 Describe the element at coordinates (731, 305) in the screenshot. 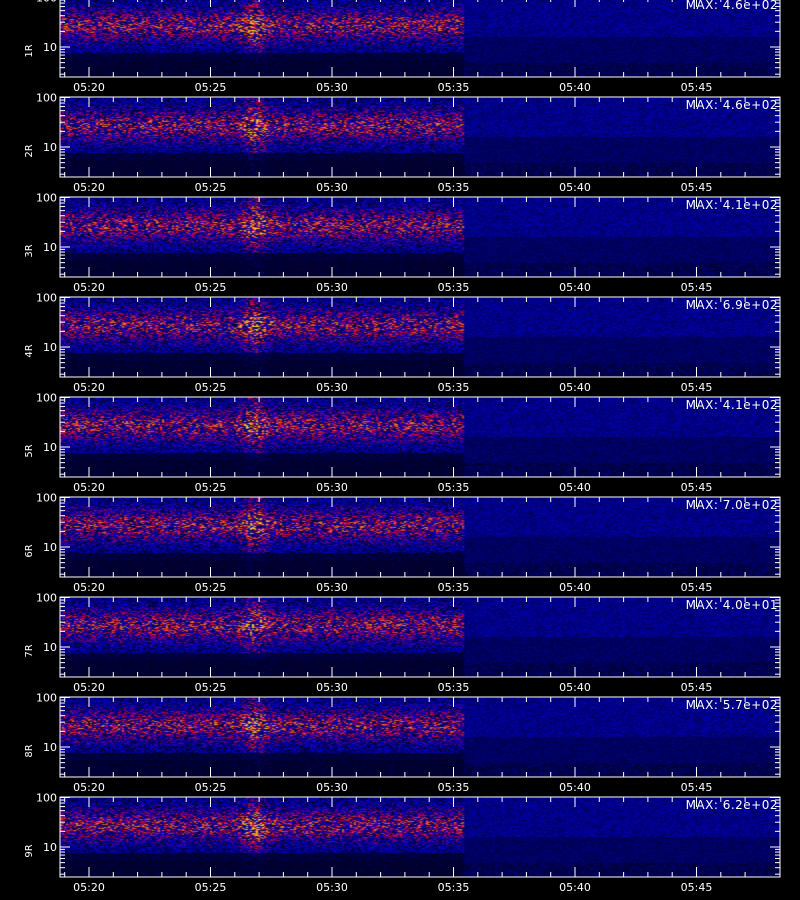

I see `max-value-label: MAX: 6.9e+02` at that location.